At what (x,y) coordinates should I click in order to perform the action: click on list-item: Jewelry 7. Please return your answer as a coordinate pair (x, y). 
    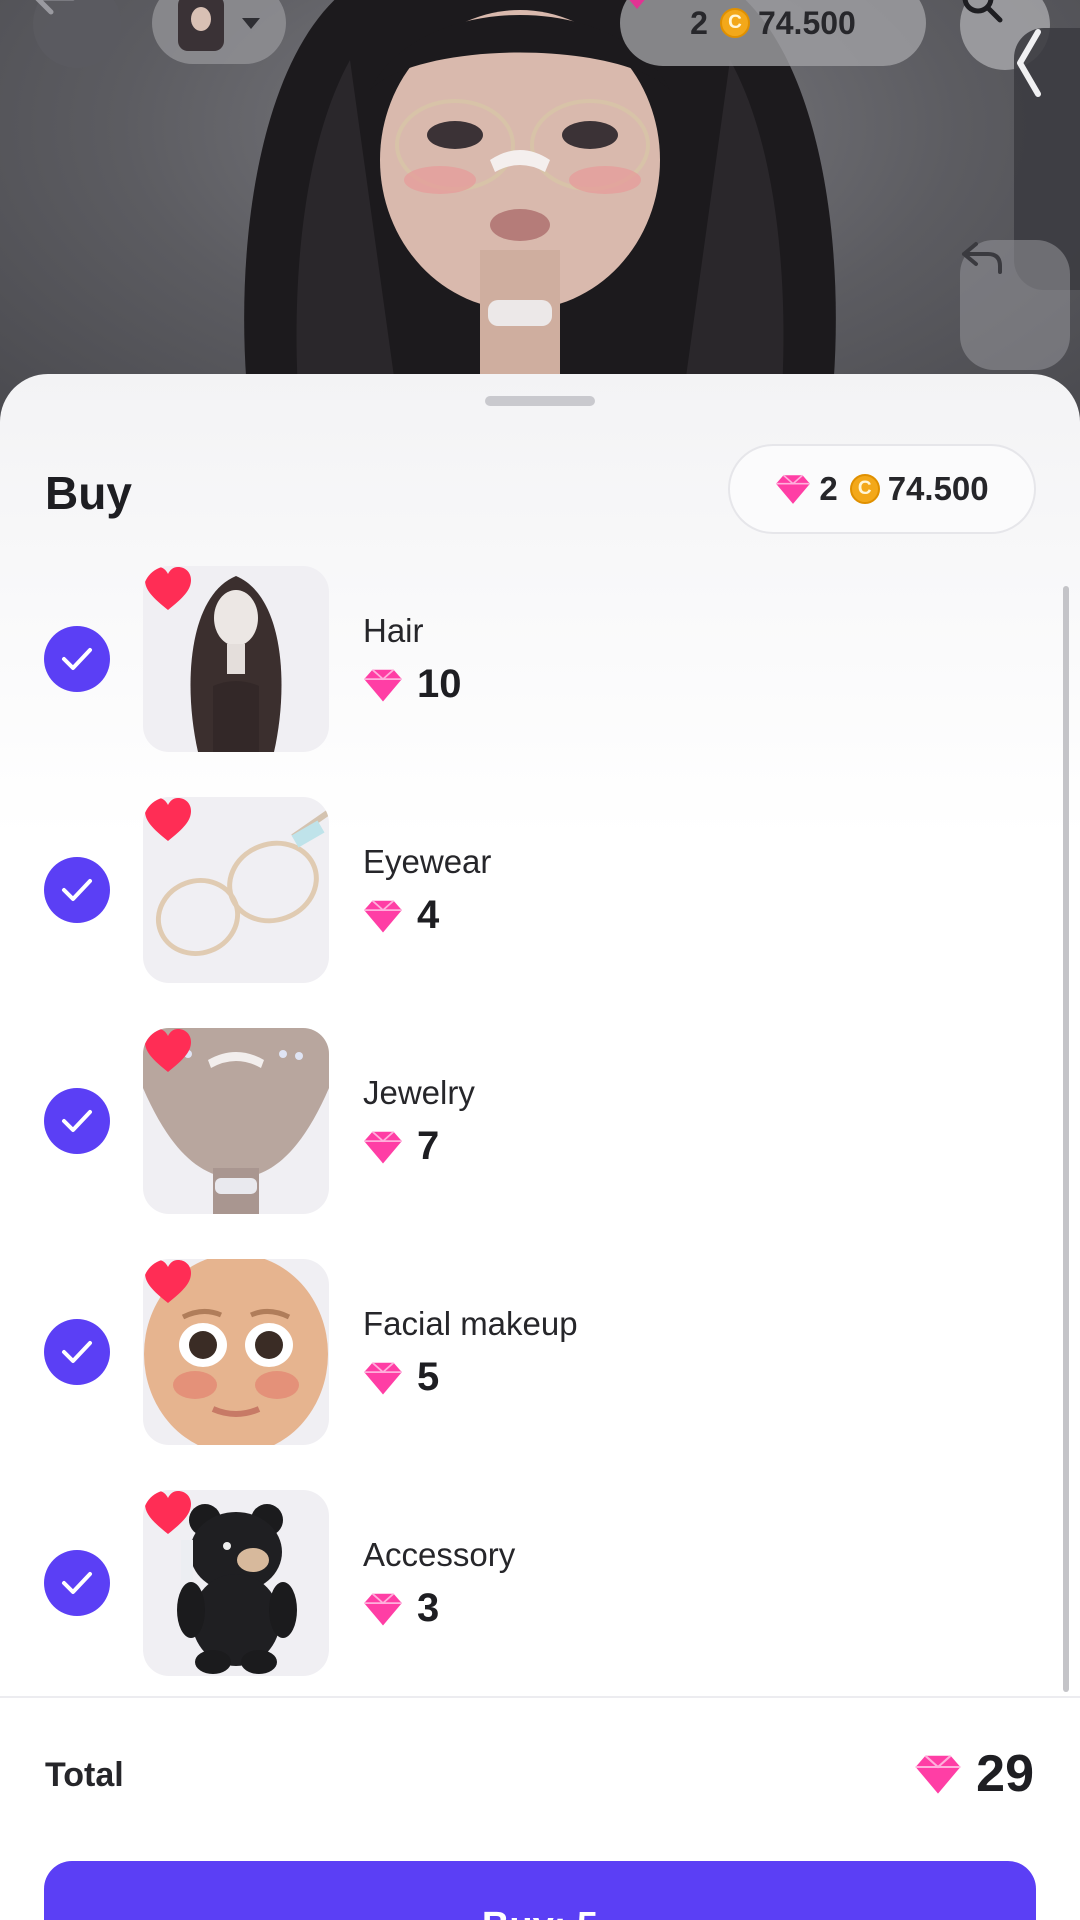
    Looking at the image, I should click on (525, 1121).